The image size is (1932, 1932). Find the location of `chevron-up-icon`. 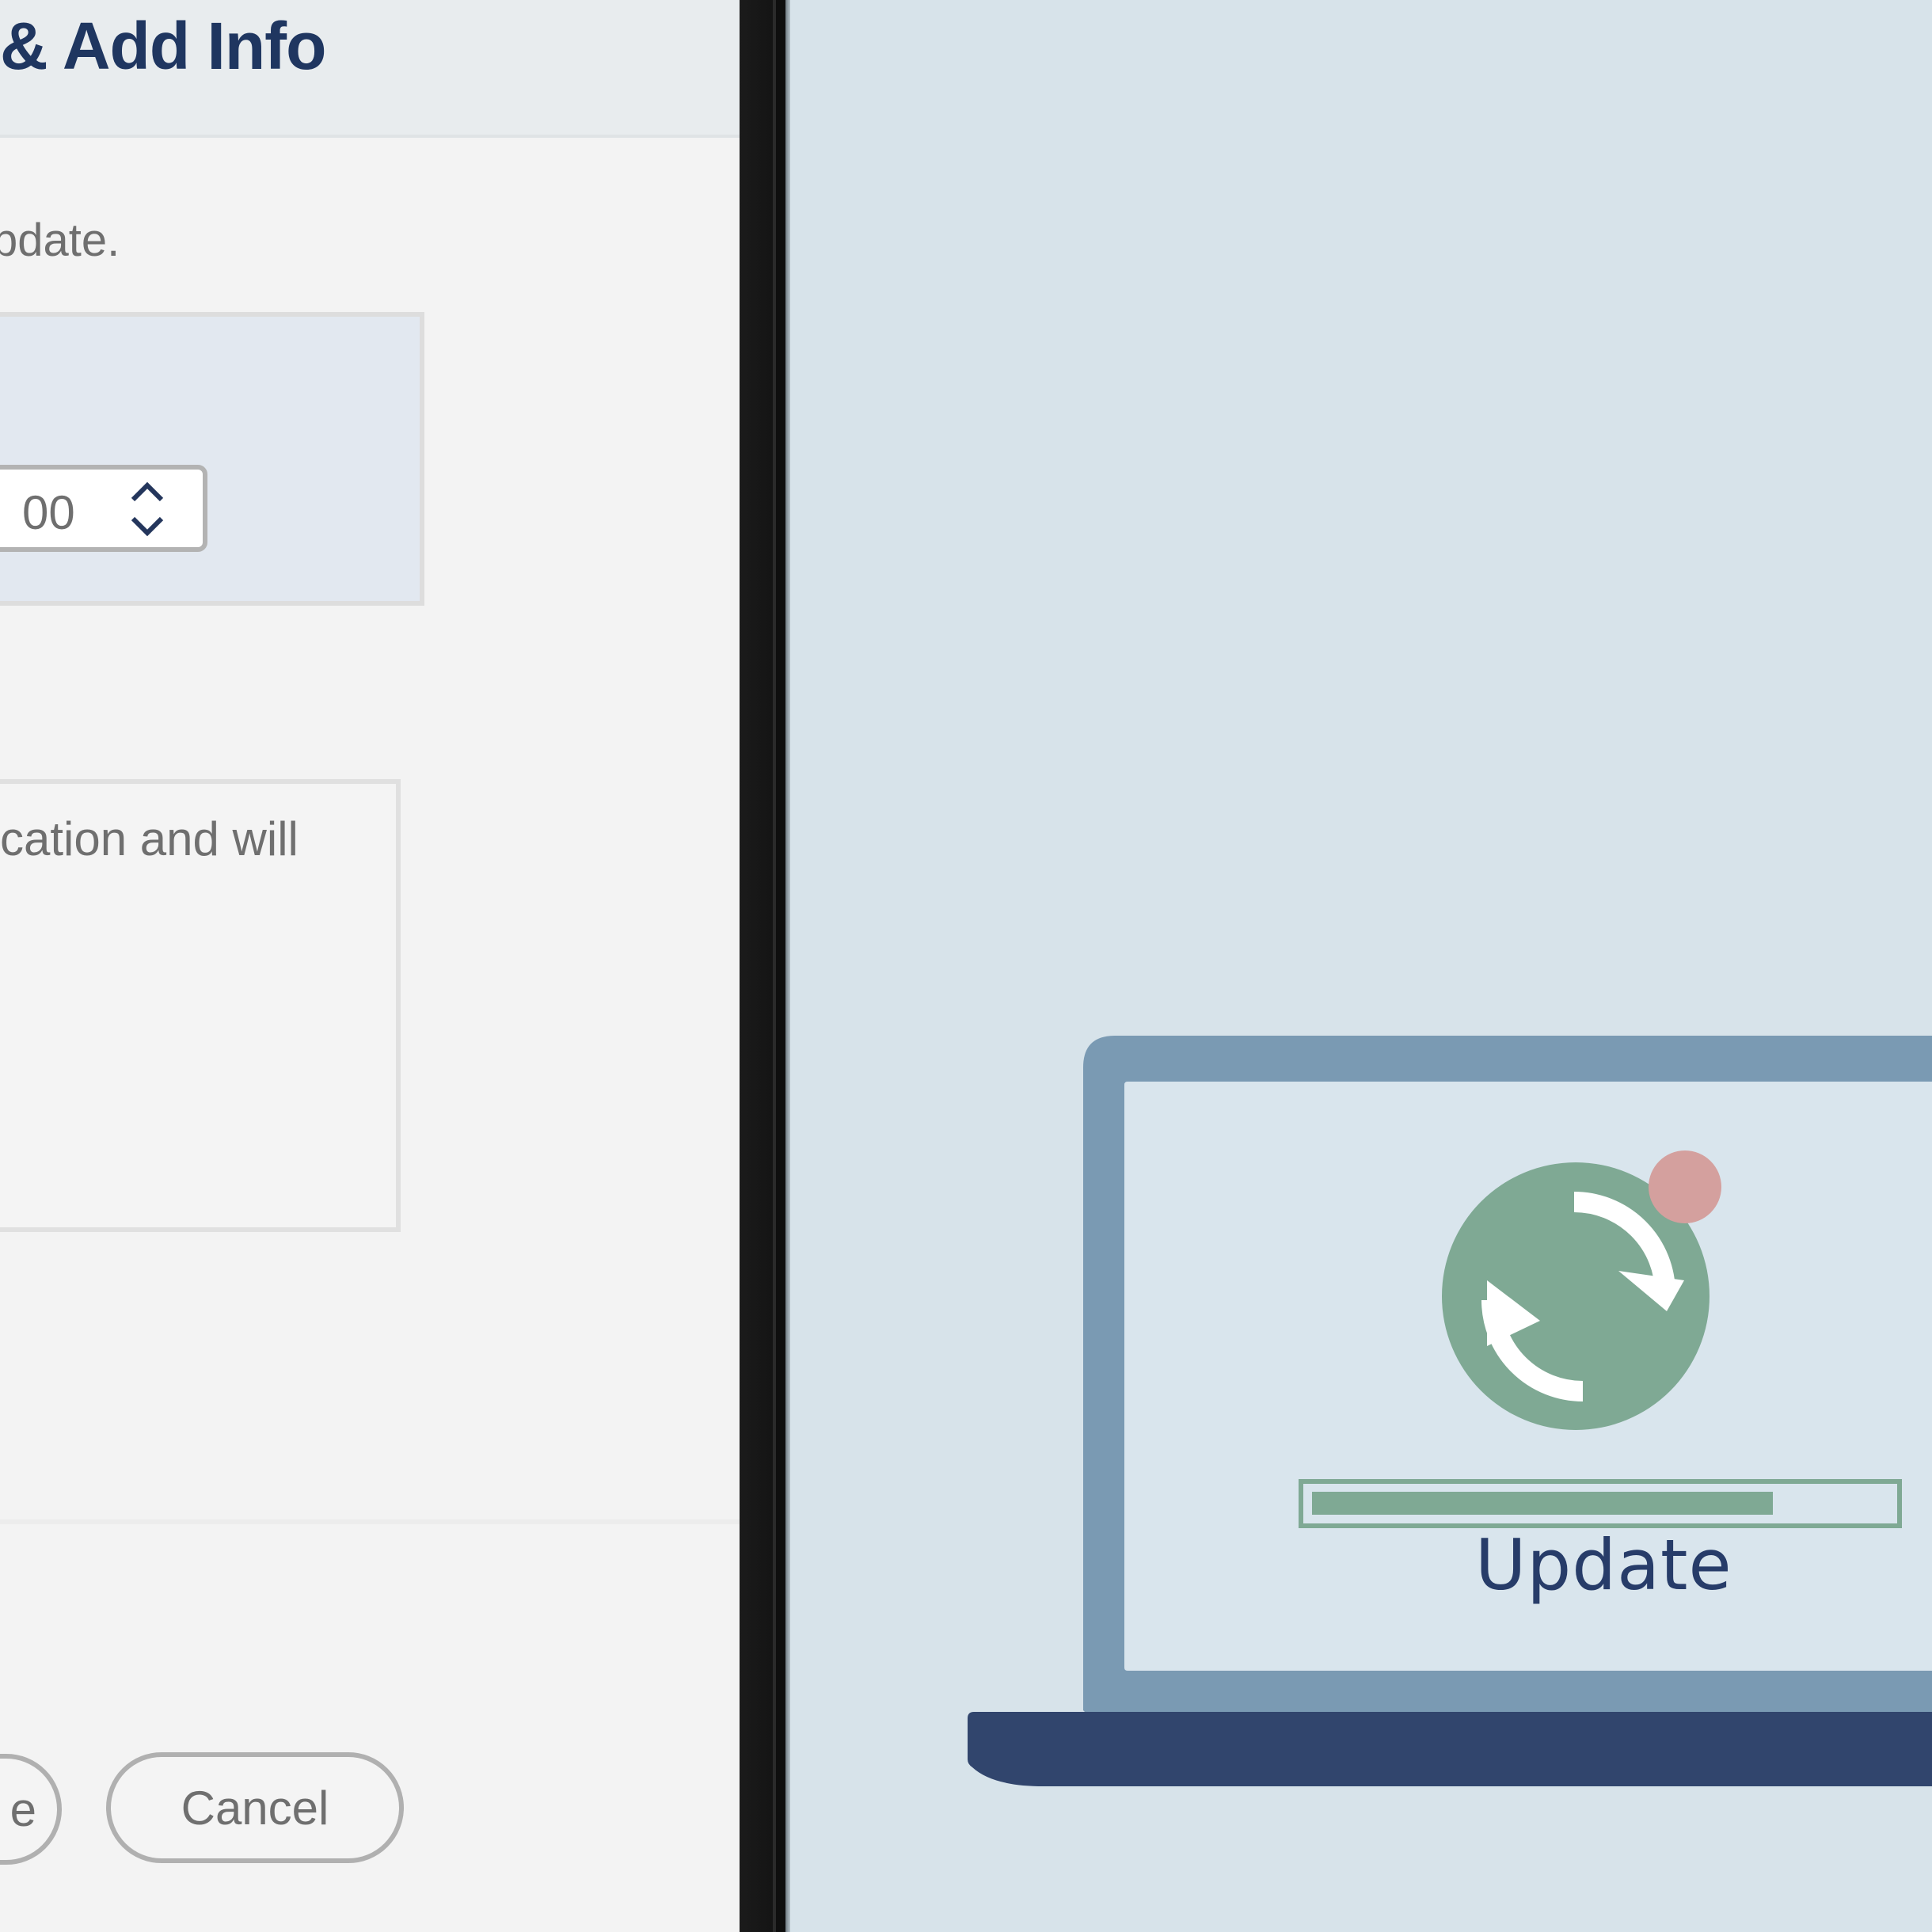

chevron-up-icon is located at coordinates (147, 492).